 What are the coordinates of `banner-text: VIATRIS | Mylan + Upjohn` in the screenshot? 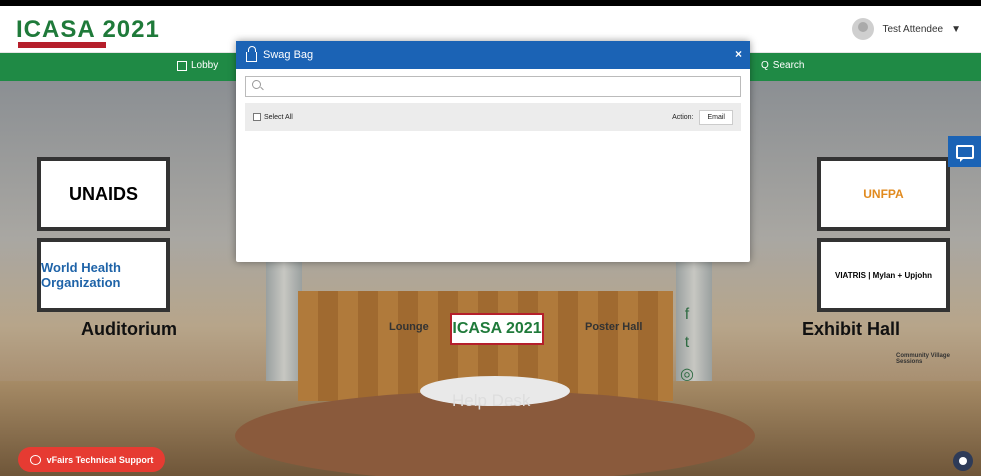 It's located at (883, 275).